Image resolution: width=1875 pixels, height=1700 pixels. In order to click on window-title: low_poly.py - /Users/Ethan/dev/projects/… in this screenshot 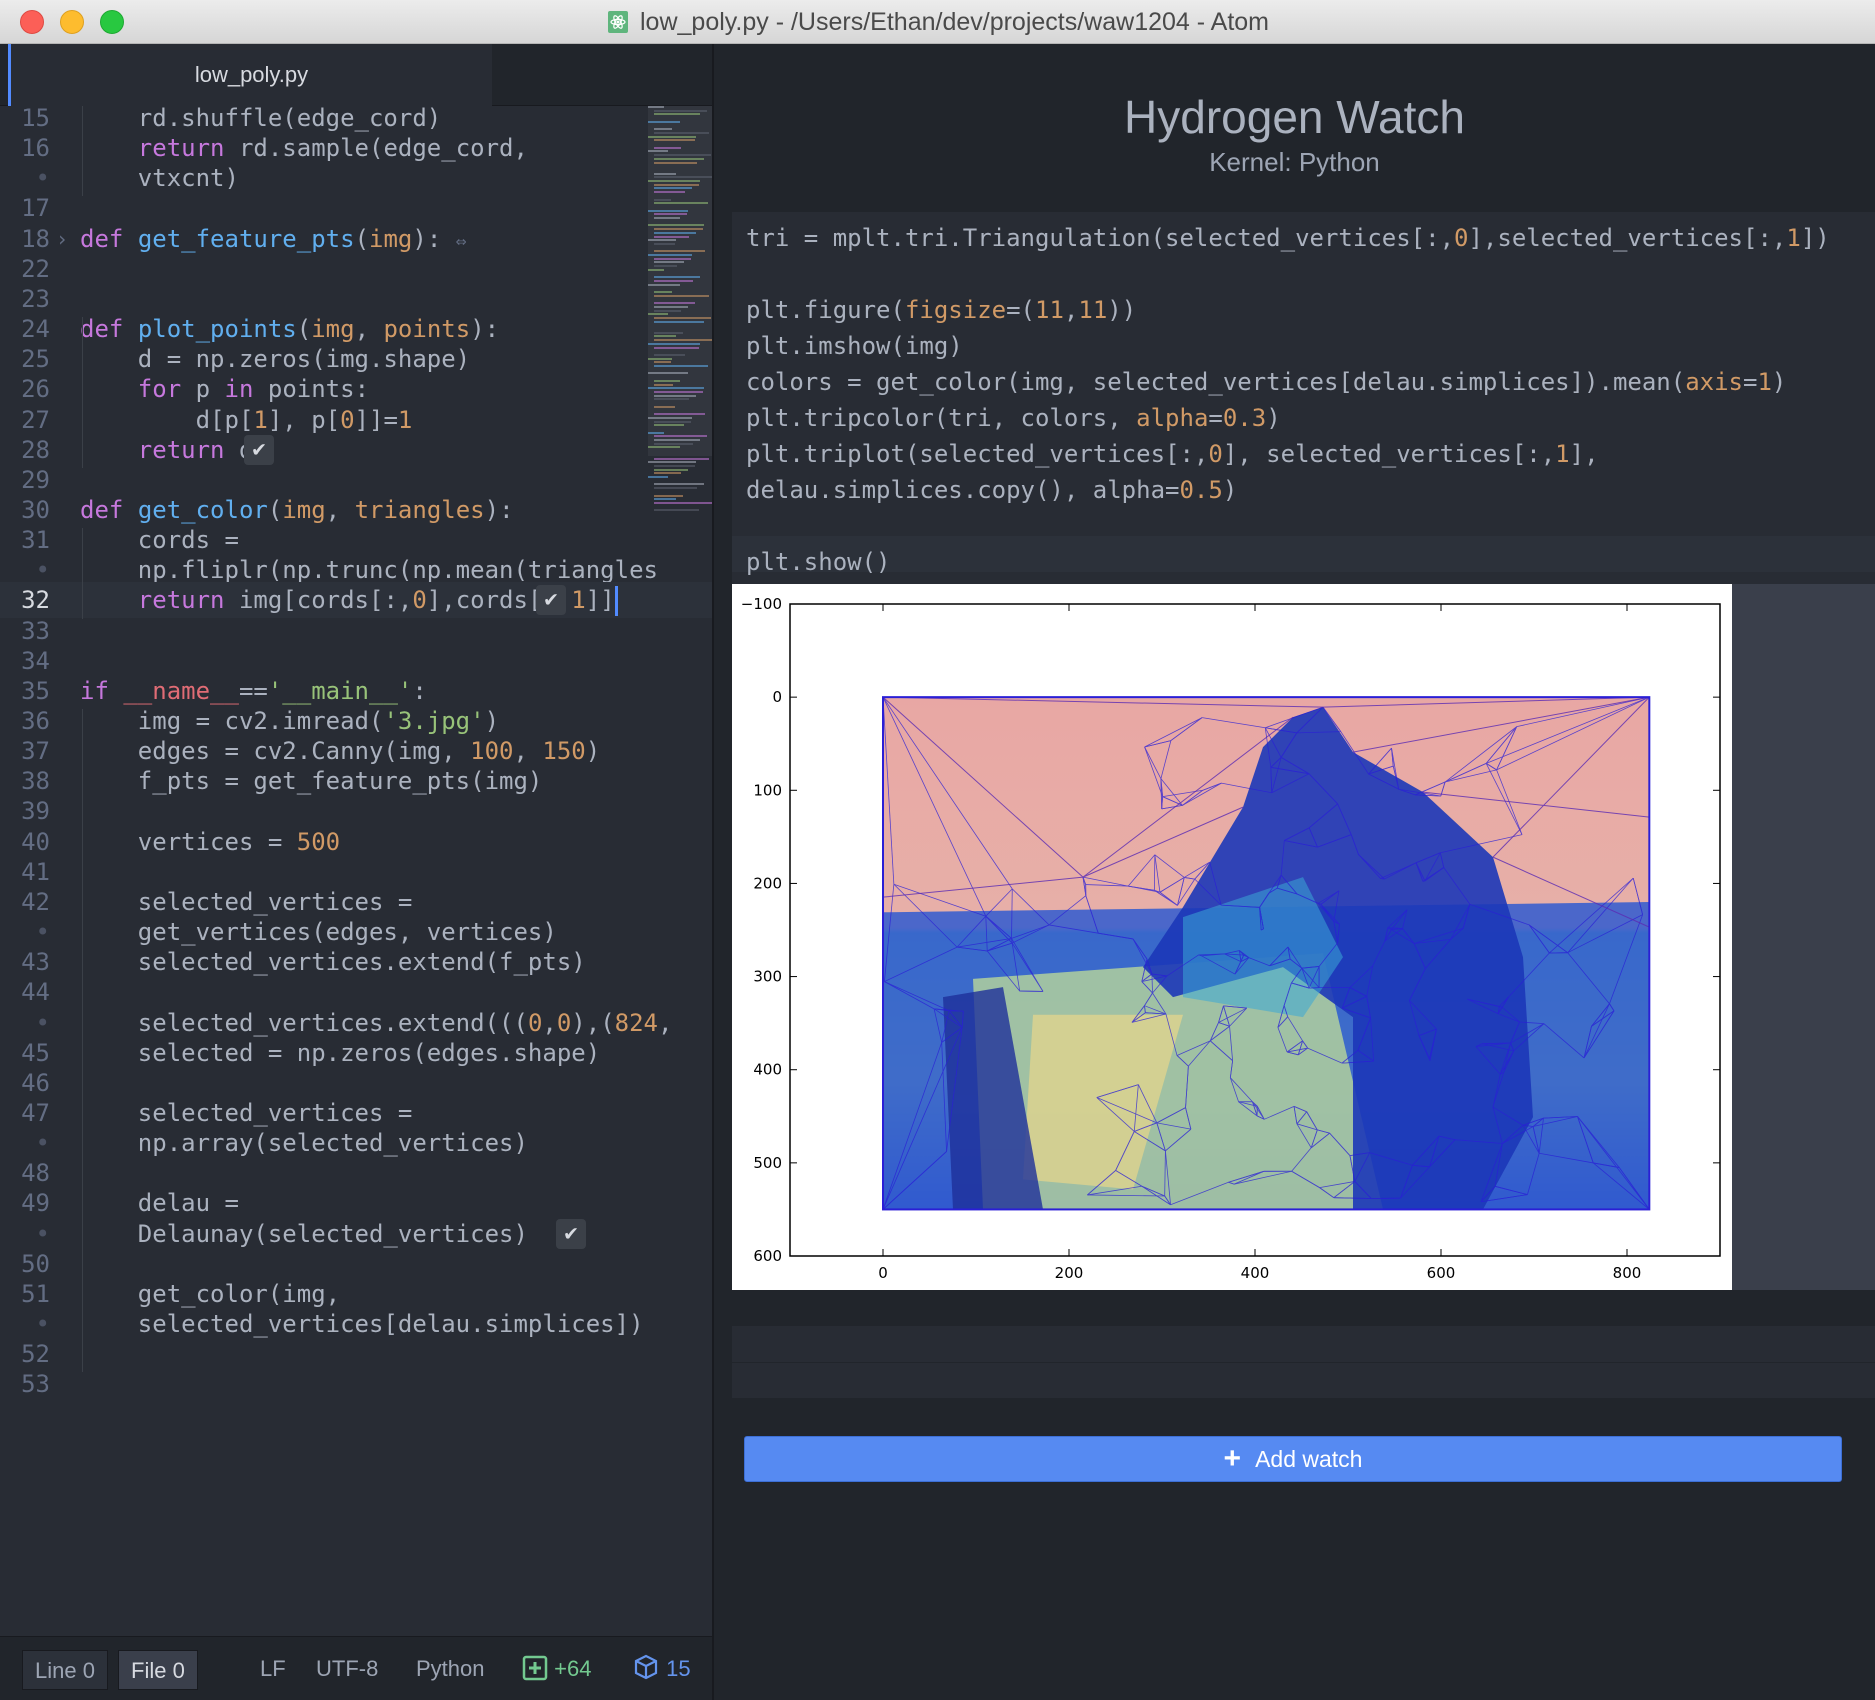, I will do `click(954, 21)`.